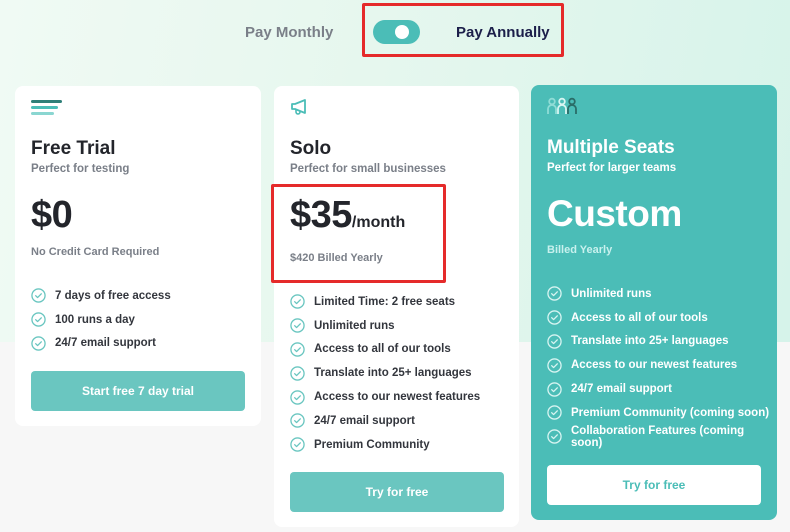  Describe the element at coordinates (300, 109) in the screenshot. I see `megaphone-icon` at that location.